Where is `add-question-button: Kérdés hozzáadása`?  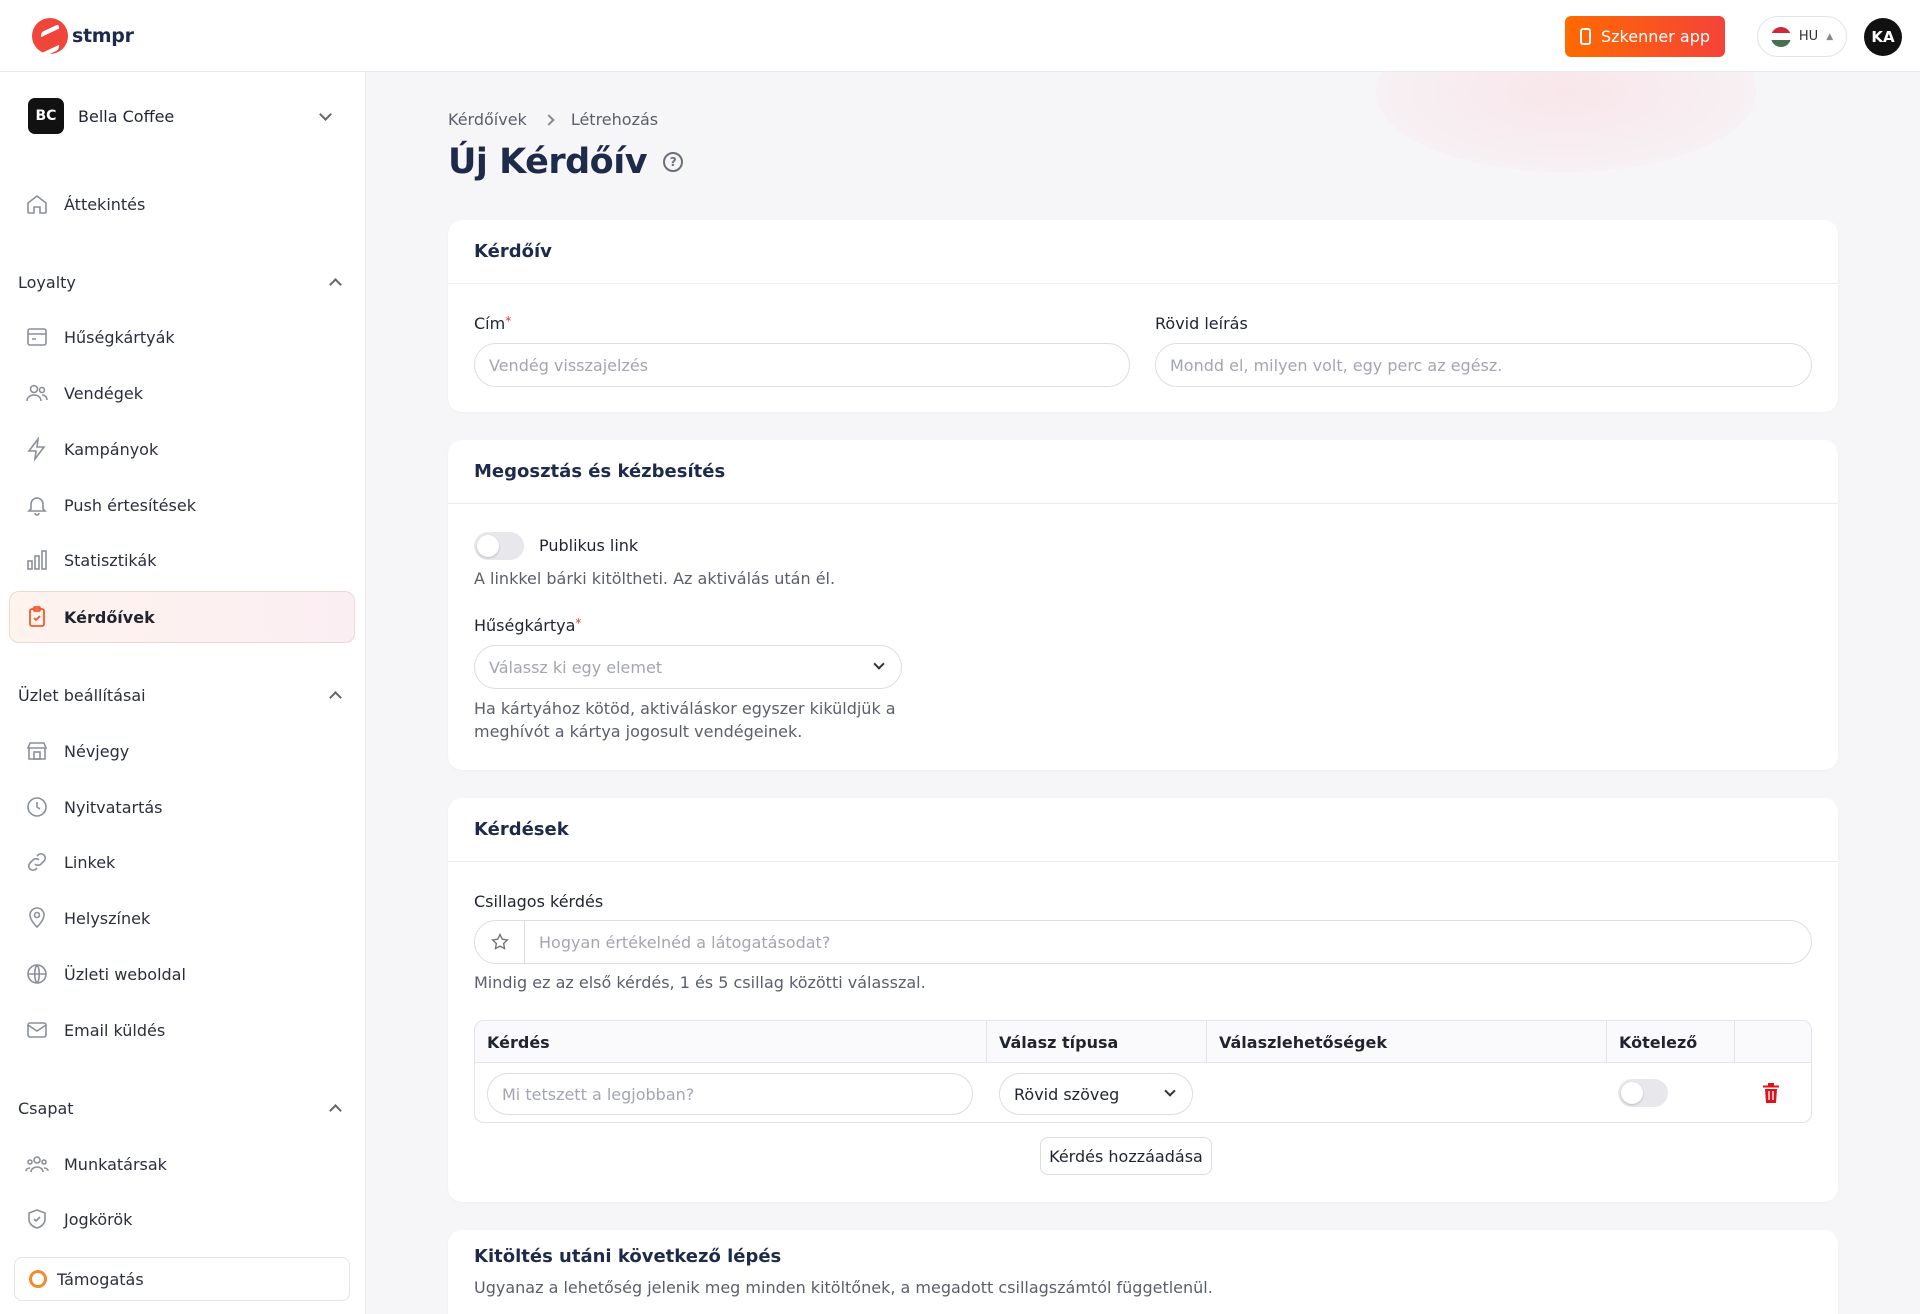
add-question-button: Kérdés hozzáadása is located at coordinates (1126, 1156).